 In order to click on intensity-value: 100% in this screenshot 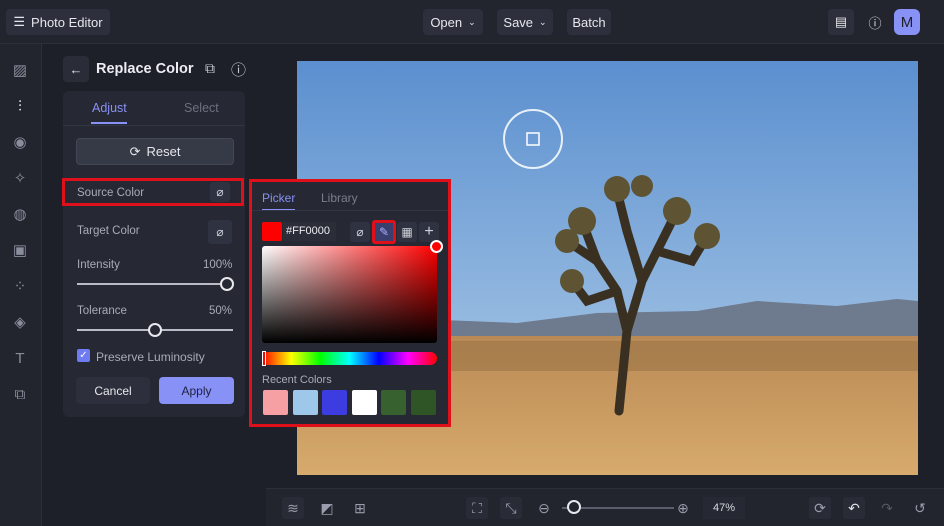, I will do `click(217, 265)`.